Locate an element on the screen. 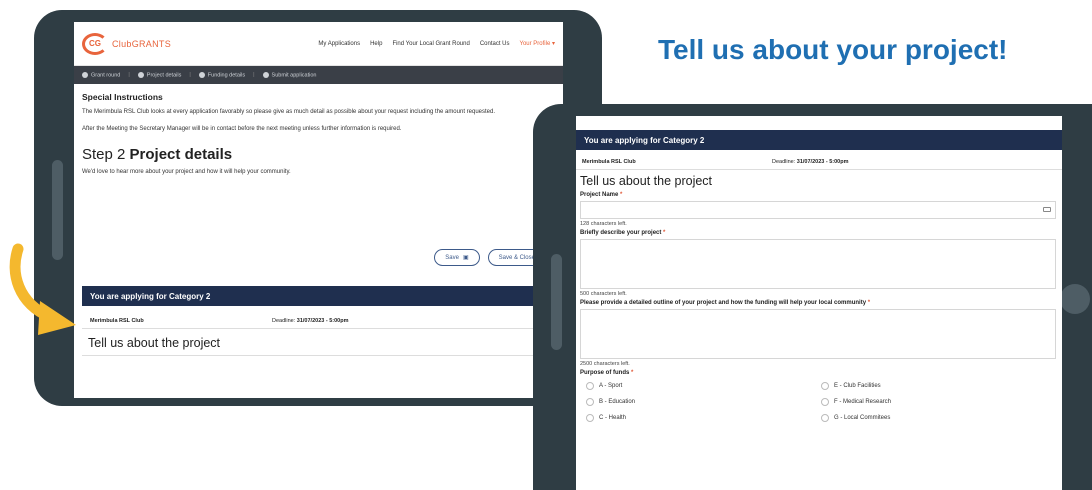  outline-counter: 2500 characters left. is located at coordinates (605, 364).